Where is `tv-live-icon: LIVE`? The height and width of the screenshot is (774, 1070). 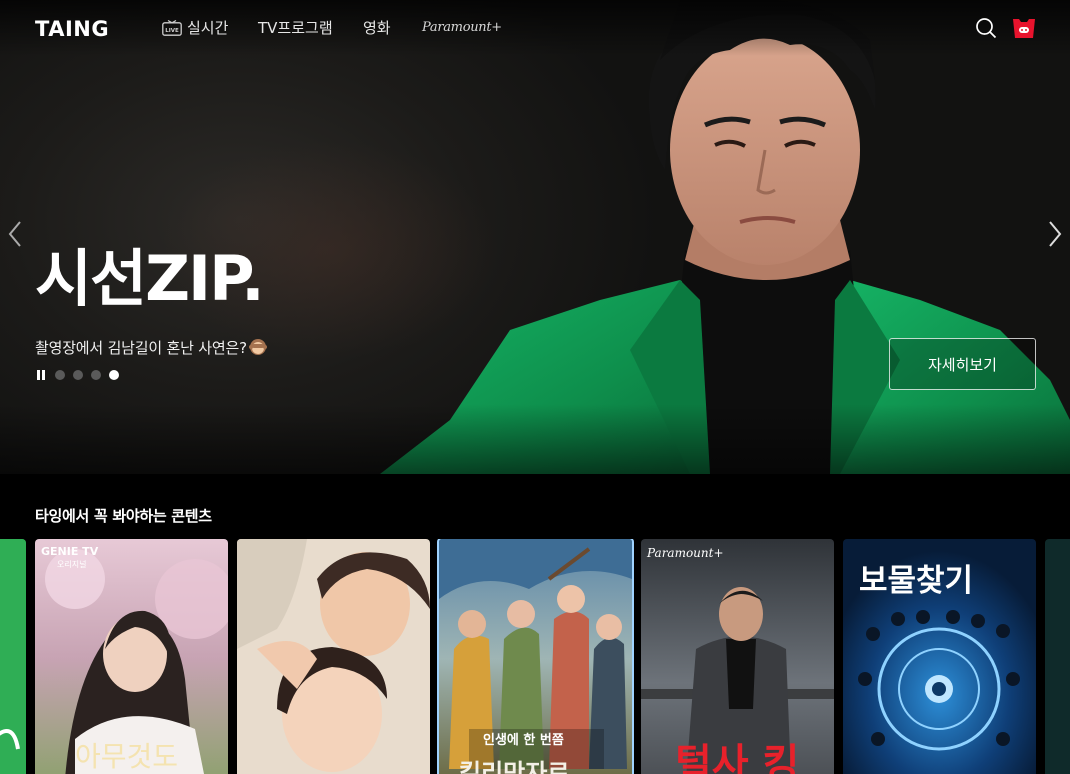 tv-live-icon: LIVE is located at coordinates (172, 28).